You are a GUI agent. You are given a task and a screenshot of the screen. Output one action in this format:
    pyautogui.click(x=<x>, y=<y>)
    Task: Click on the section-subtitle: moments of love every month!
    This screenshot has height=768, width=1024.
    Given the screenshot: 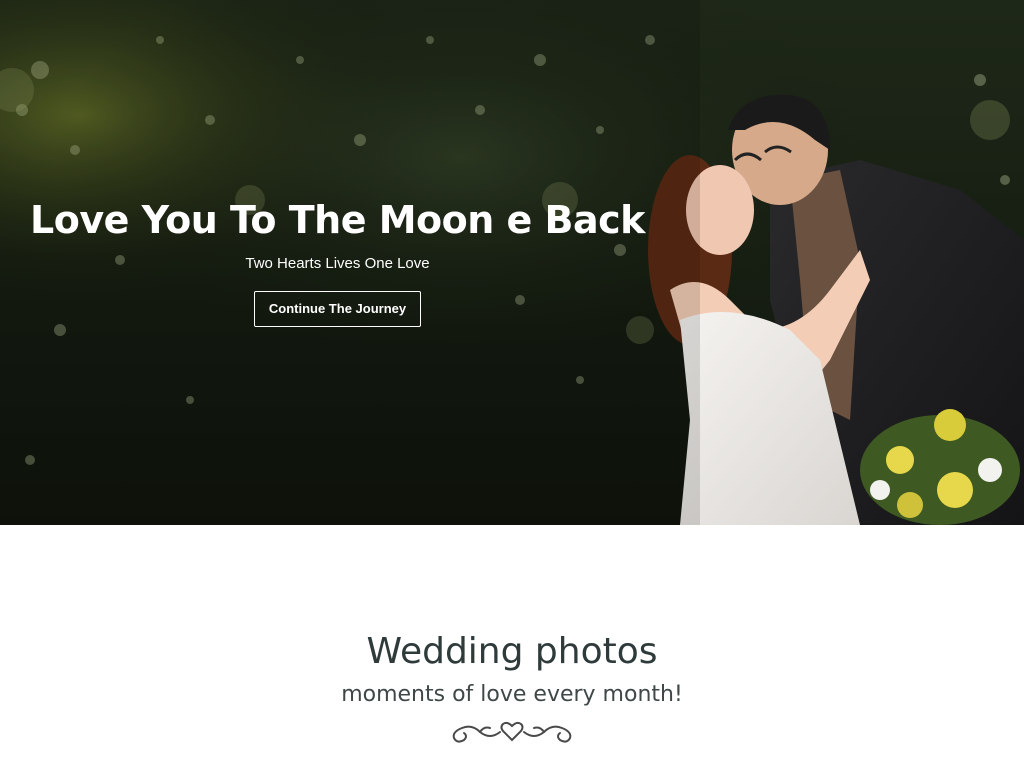 What is the action you would take?
    pyautogui.click(x=512, y=694)
    